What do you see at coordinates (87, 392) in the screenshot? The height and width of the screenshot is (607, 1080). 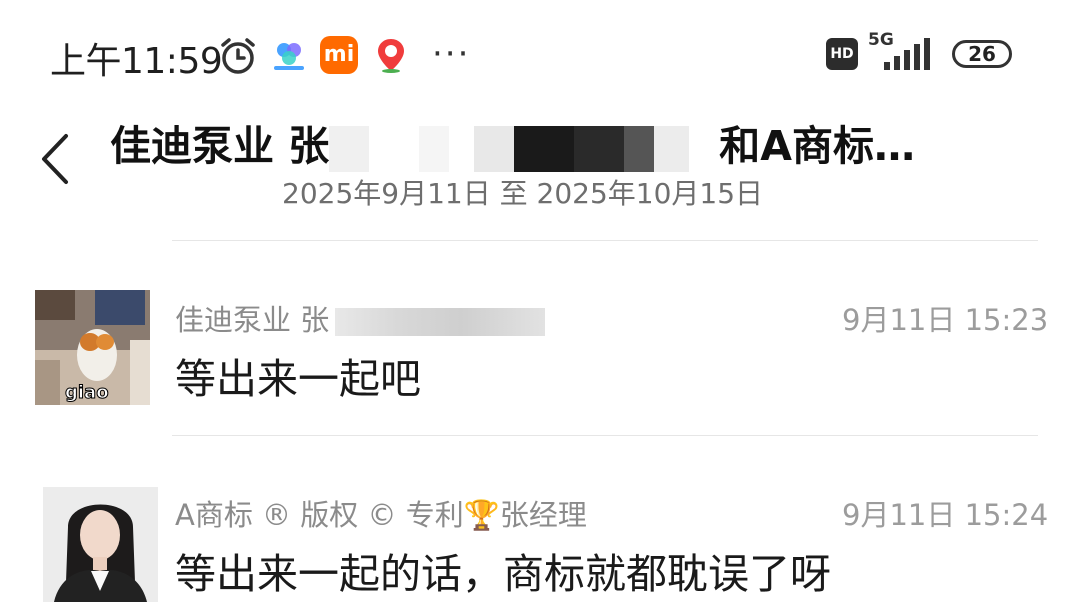 I see `avatar-caption: giao` at bounding box center [87, 392].